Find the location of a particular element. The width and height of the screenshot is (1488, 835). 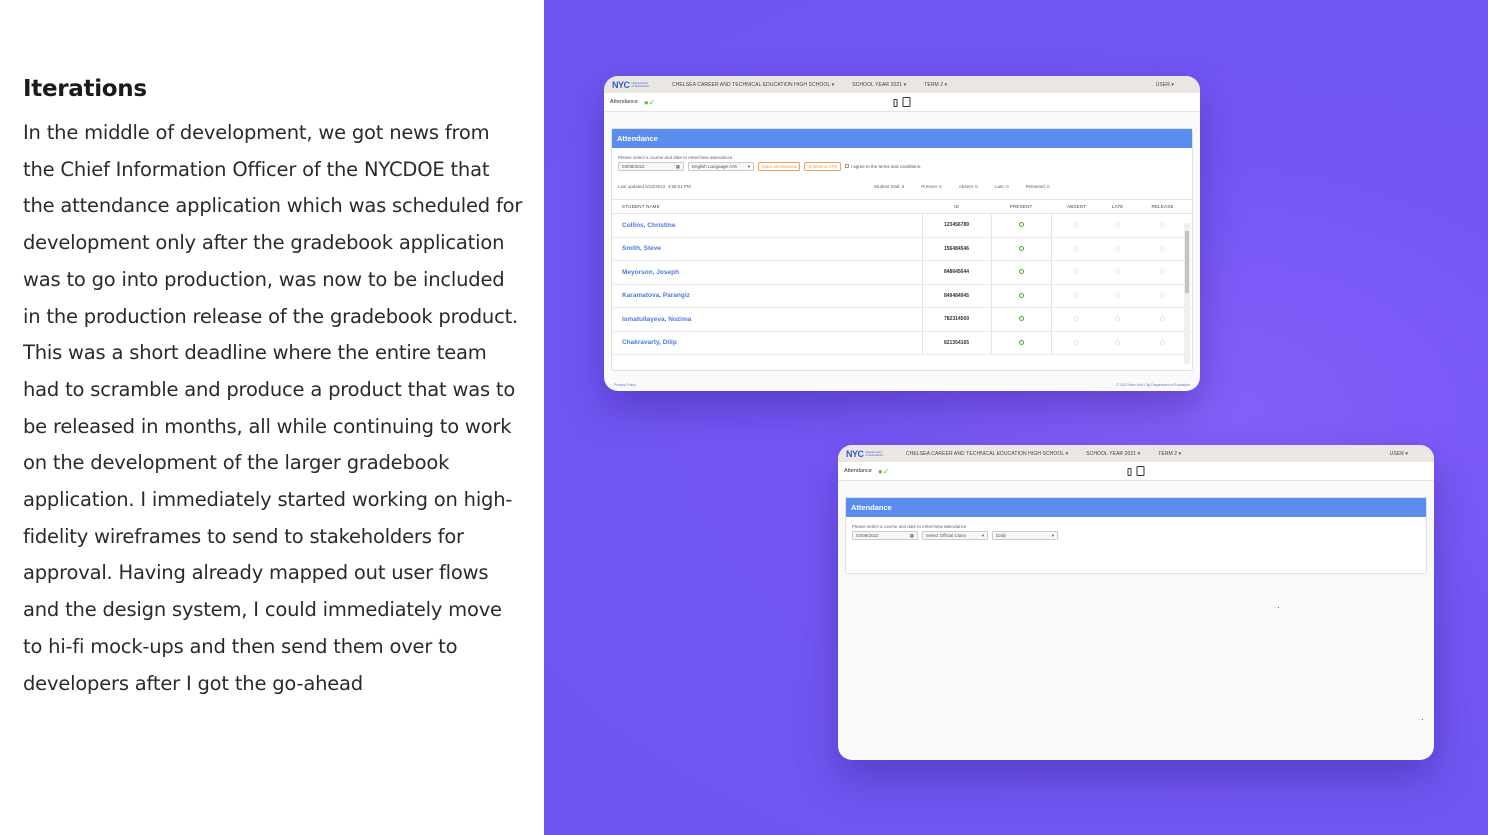

col-release: RELEASE is located at coordinates (1162, 206).